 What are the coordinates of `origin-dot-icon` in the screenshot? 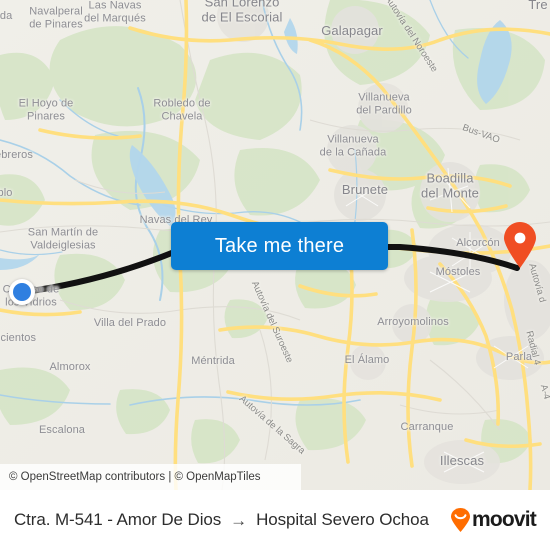 It's located at (22, 292).